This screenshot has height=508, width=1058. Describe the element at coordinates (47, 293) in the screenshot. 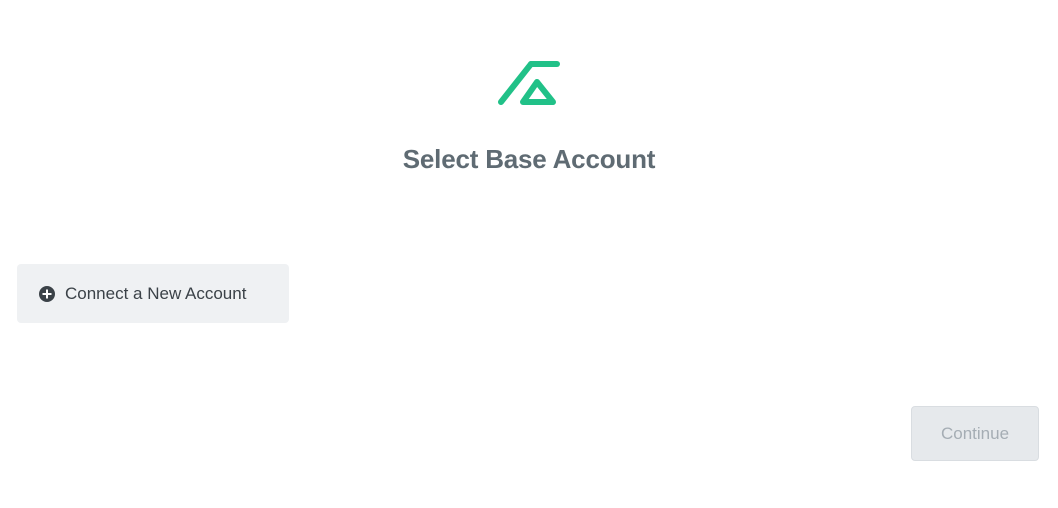

I see `plus-circle-icon` at that location.